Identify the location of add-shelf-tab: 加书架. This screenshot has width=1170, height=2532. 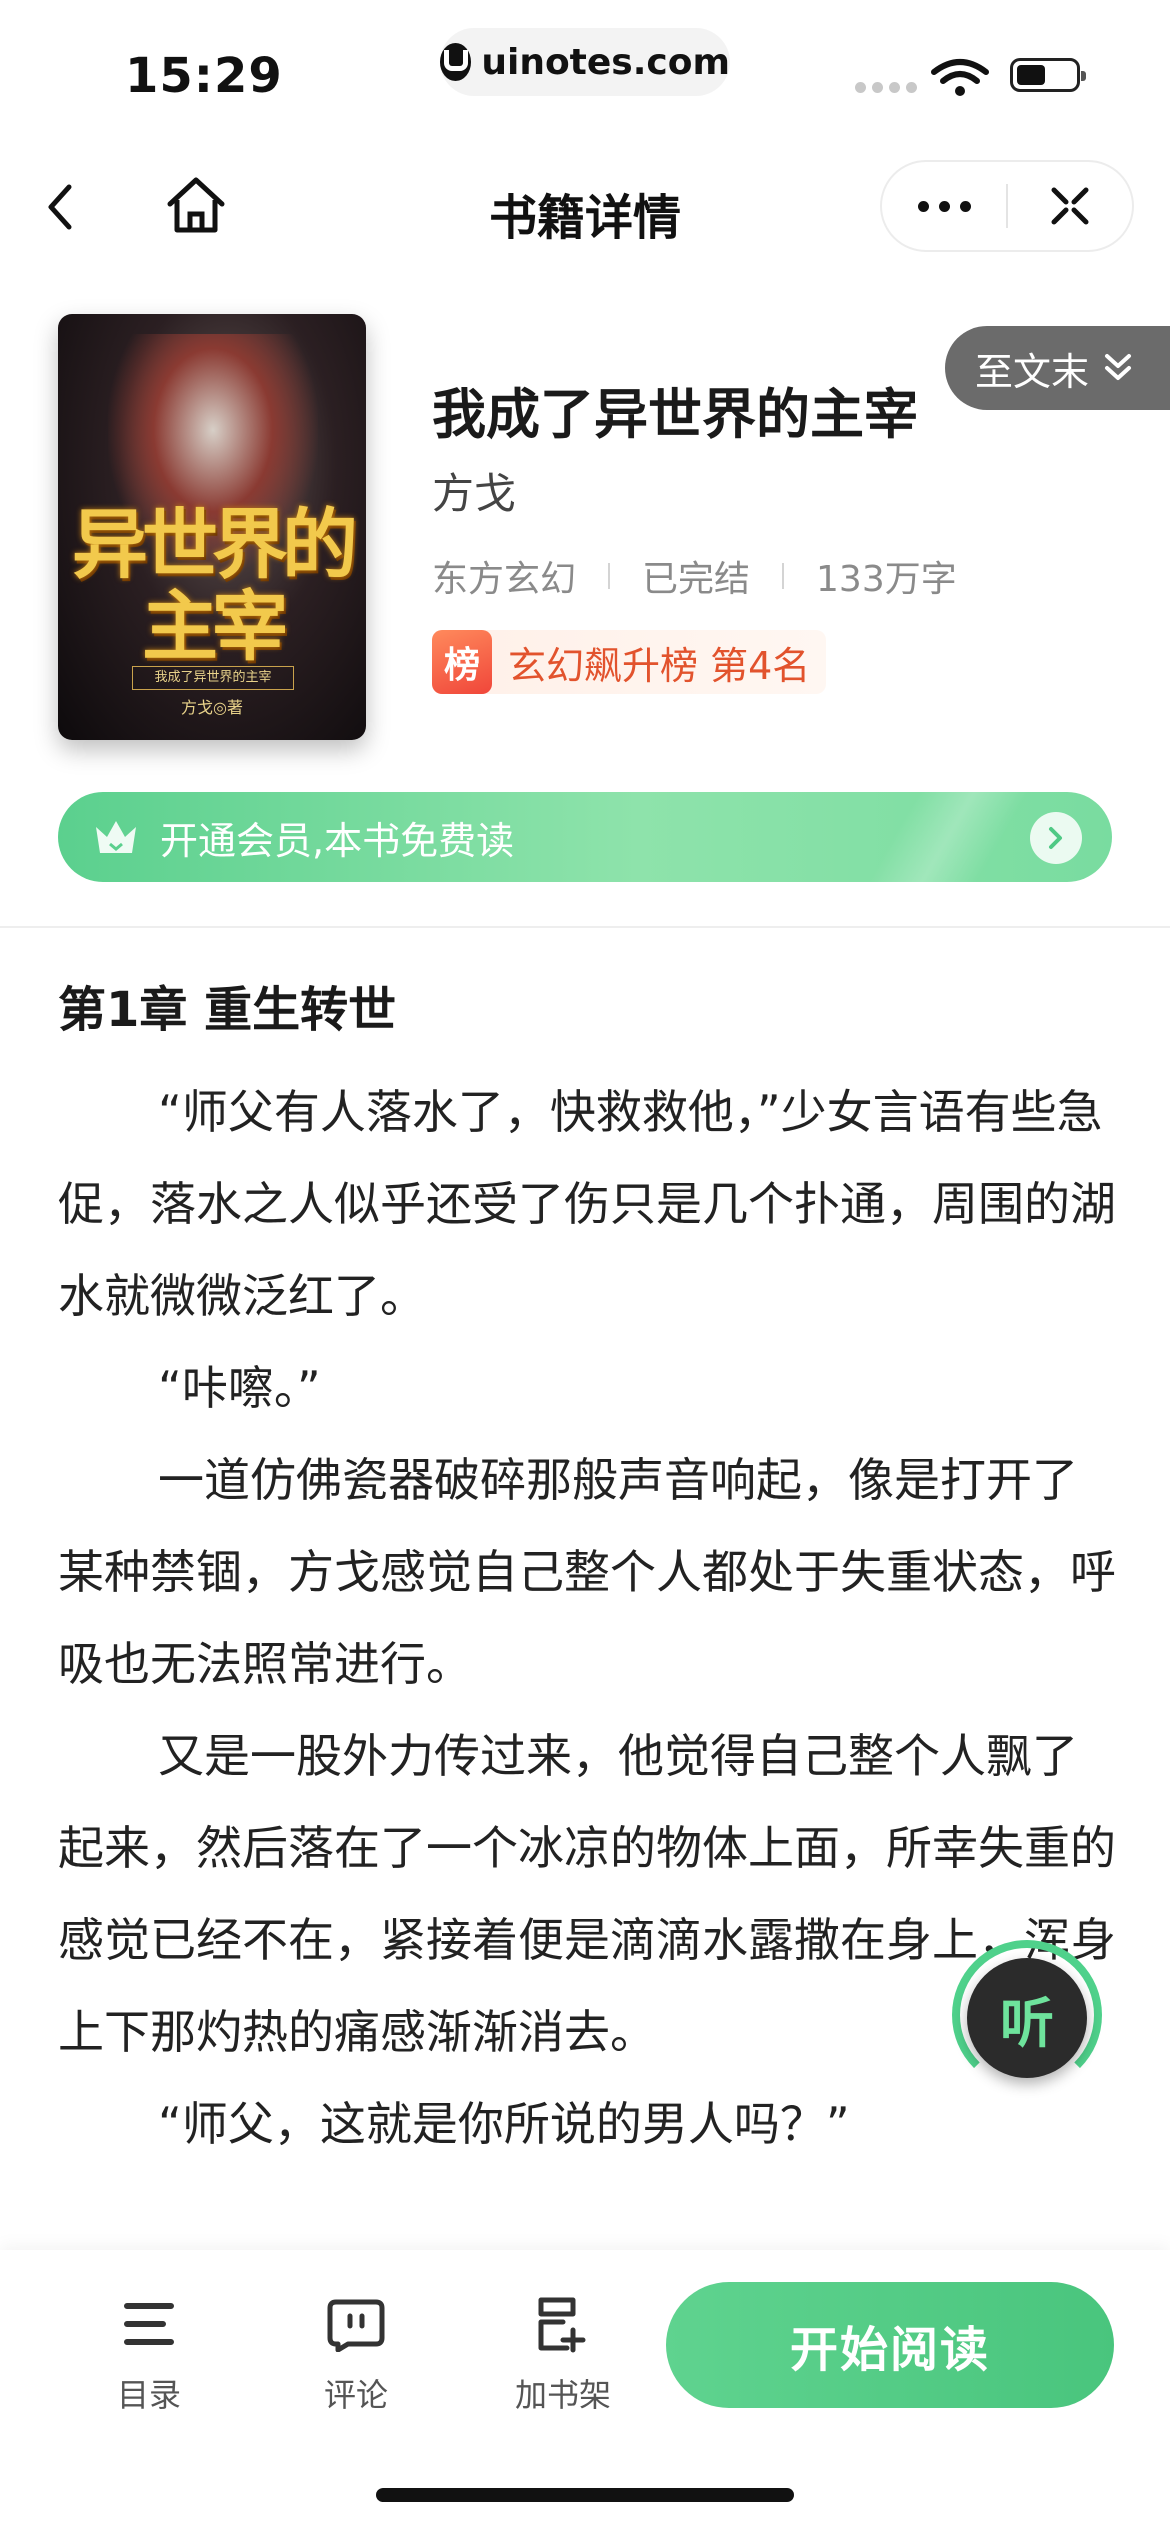
(563, 2354).